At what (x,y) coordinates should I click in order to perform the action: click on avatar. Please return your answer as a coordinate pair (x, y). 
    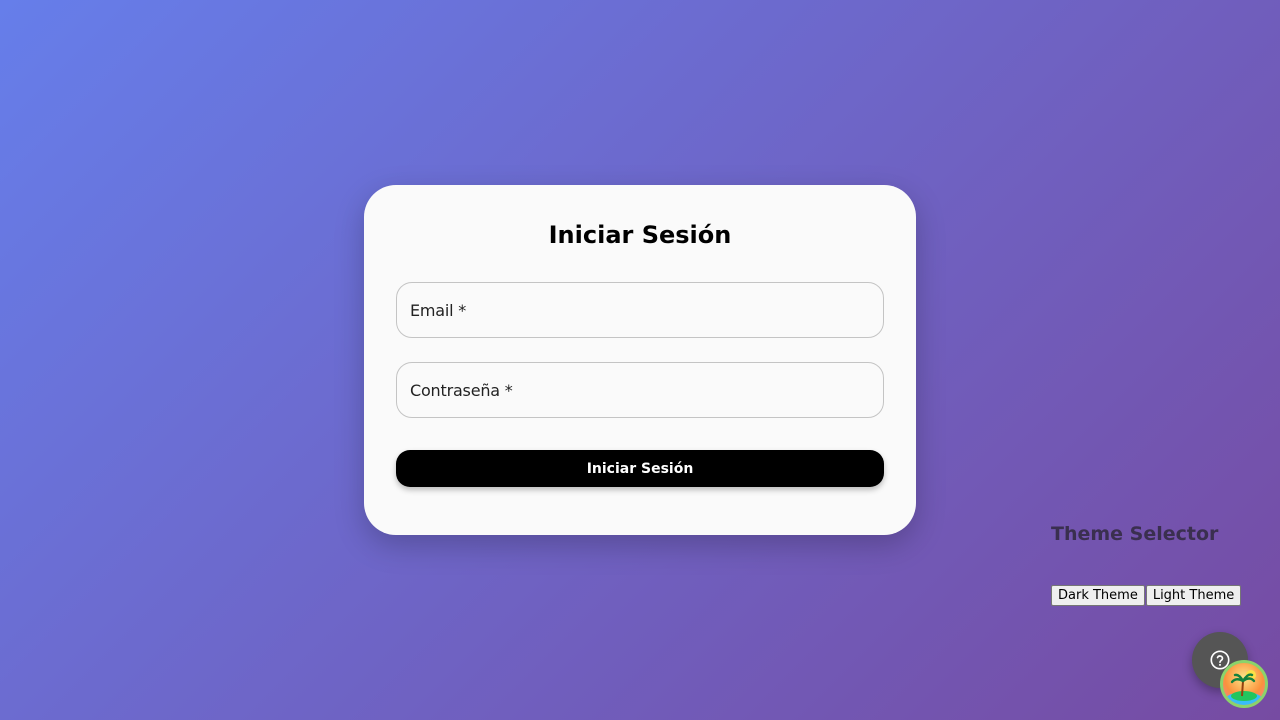
    Looking at the image, I should click on (1244, 684).